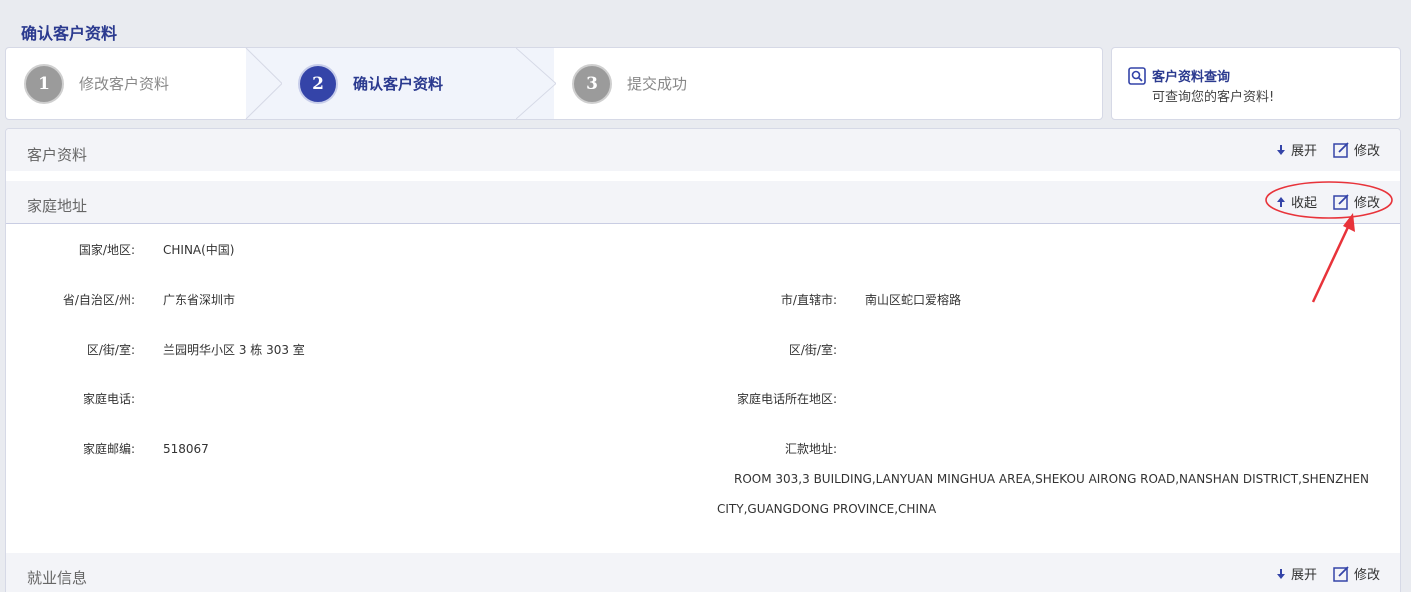  I want to click on country-label: 国家/地区:, so click(106, 250).